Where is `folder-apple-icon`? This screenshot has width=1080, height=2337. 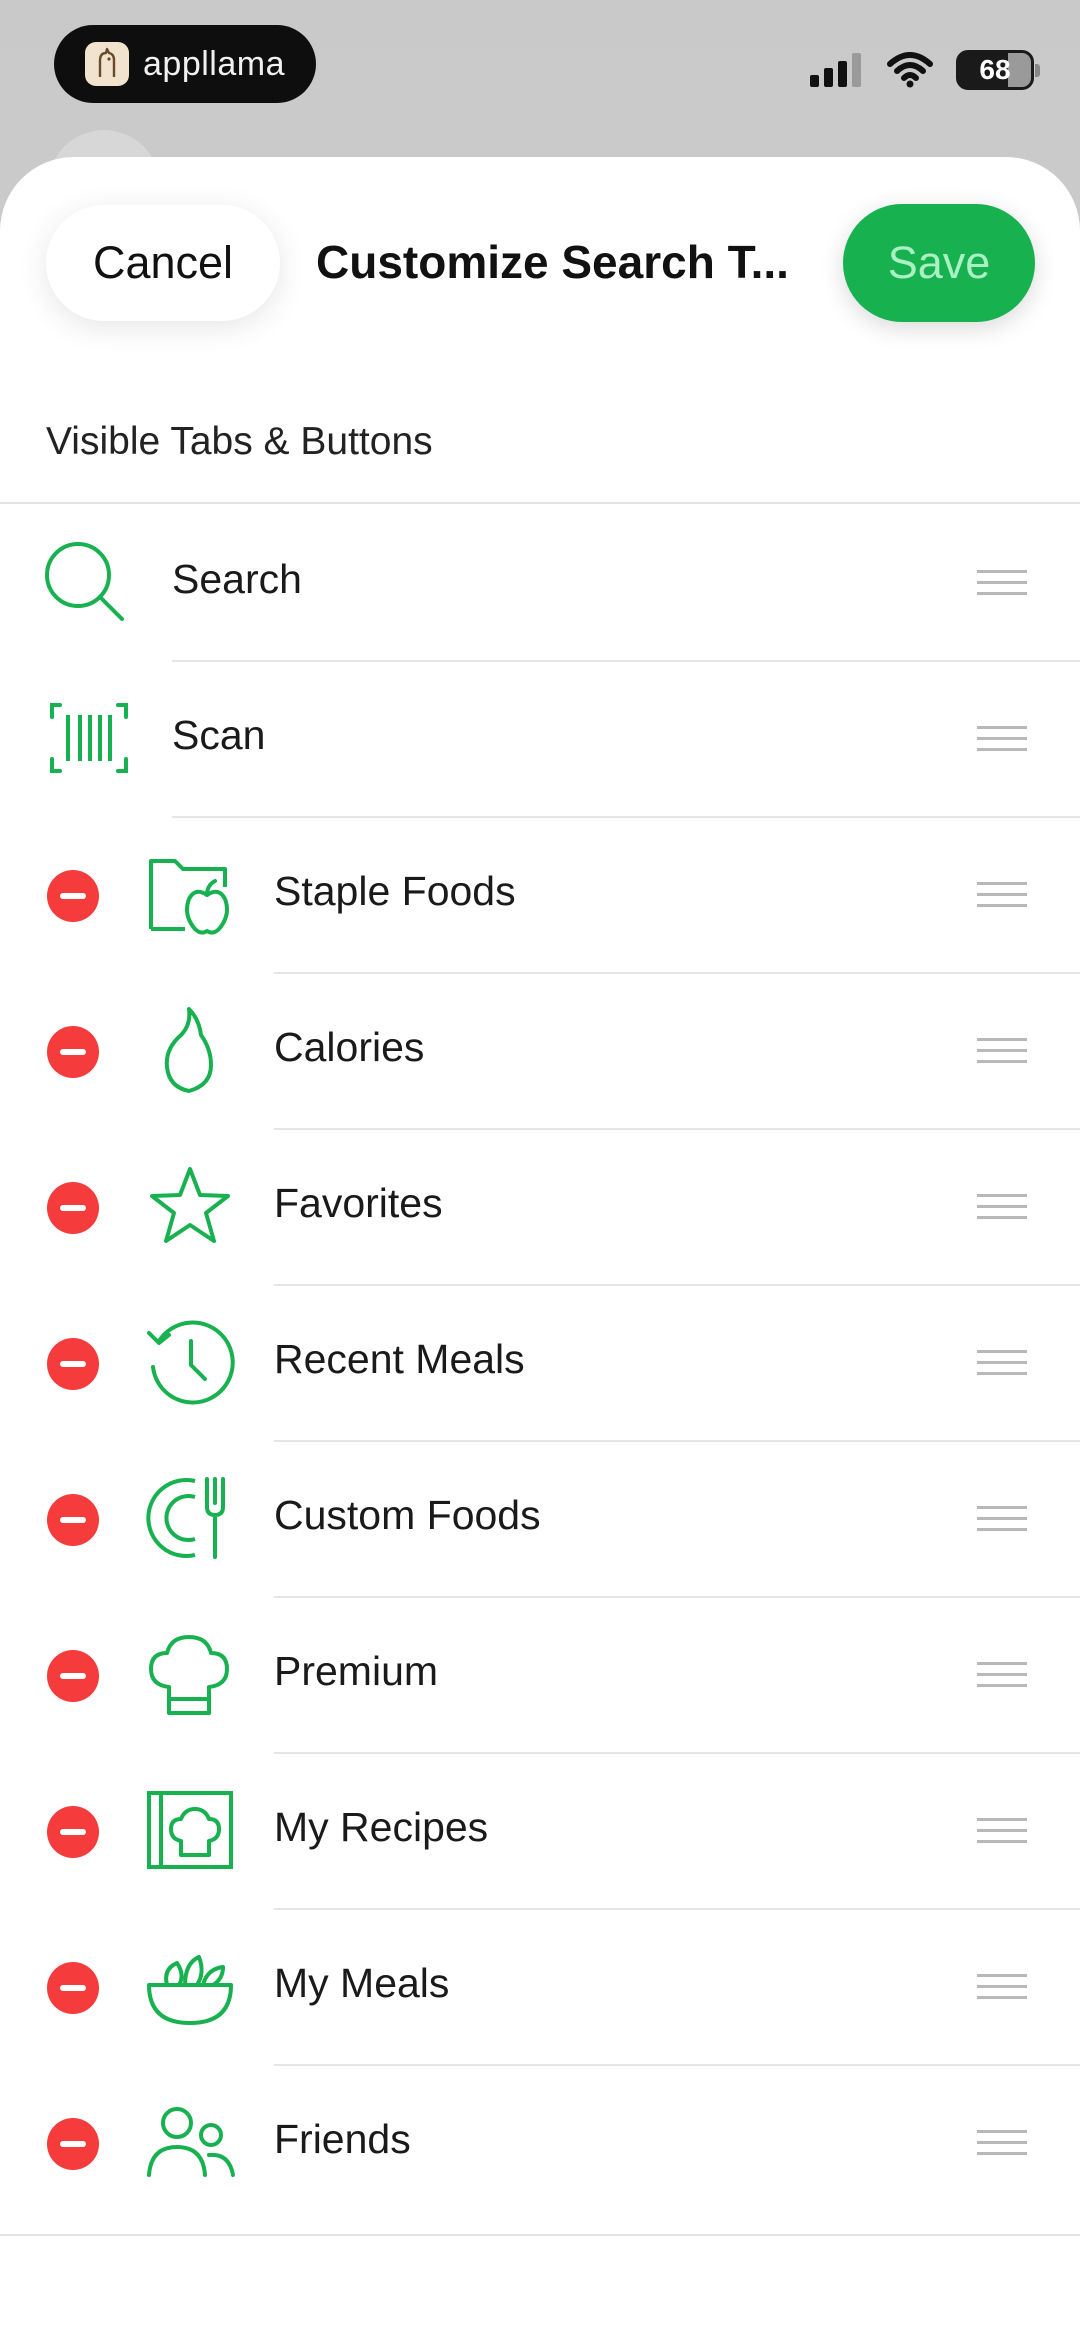 folder-apple-icon is located at coordinates (189, 897).